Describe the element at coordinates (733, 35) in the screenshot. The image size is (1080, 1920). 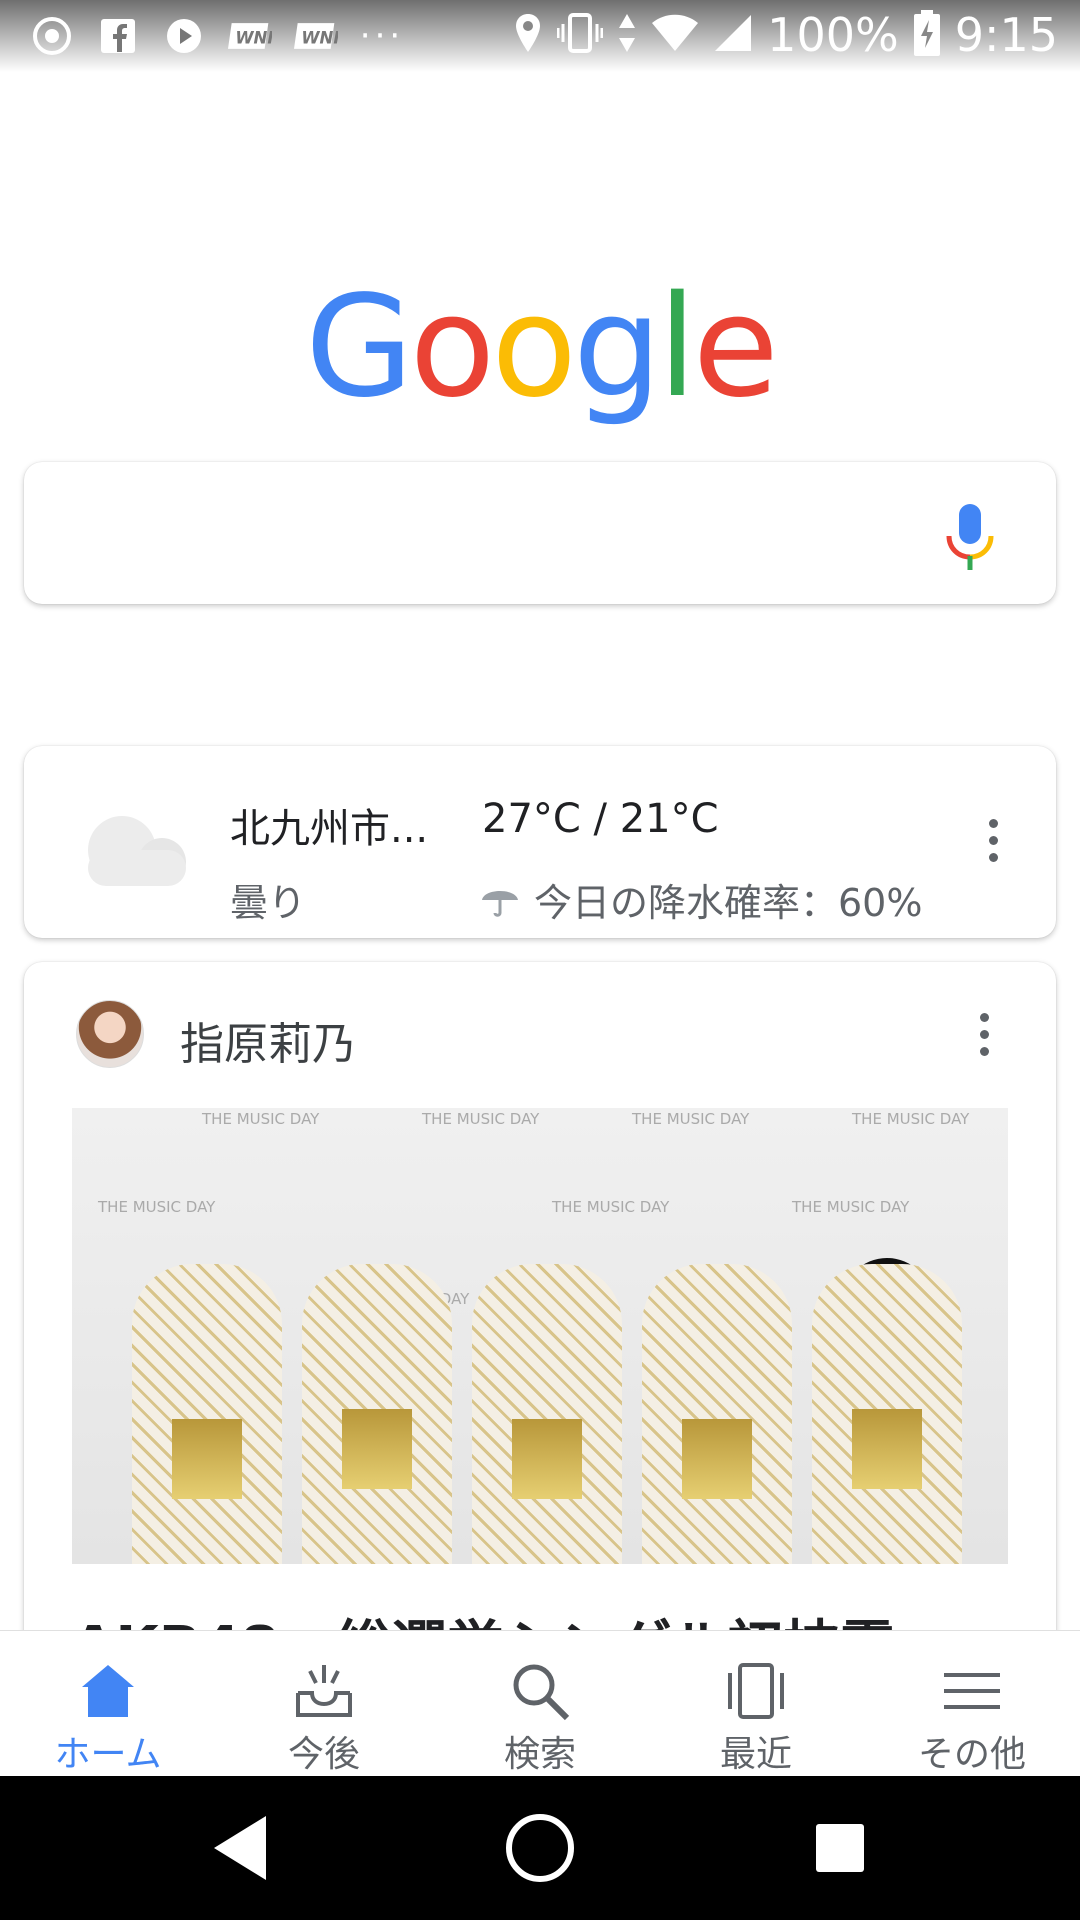
I see `signal-icon` at that location.